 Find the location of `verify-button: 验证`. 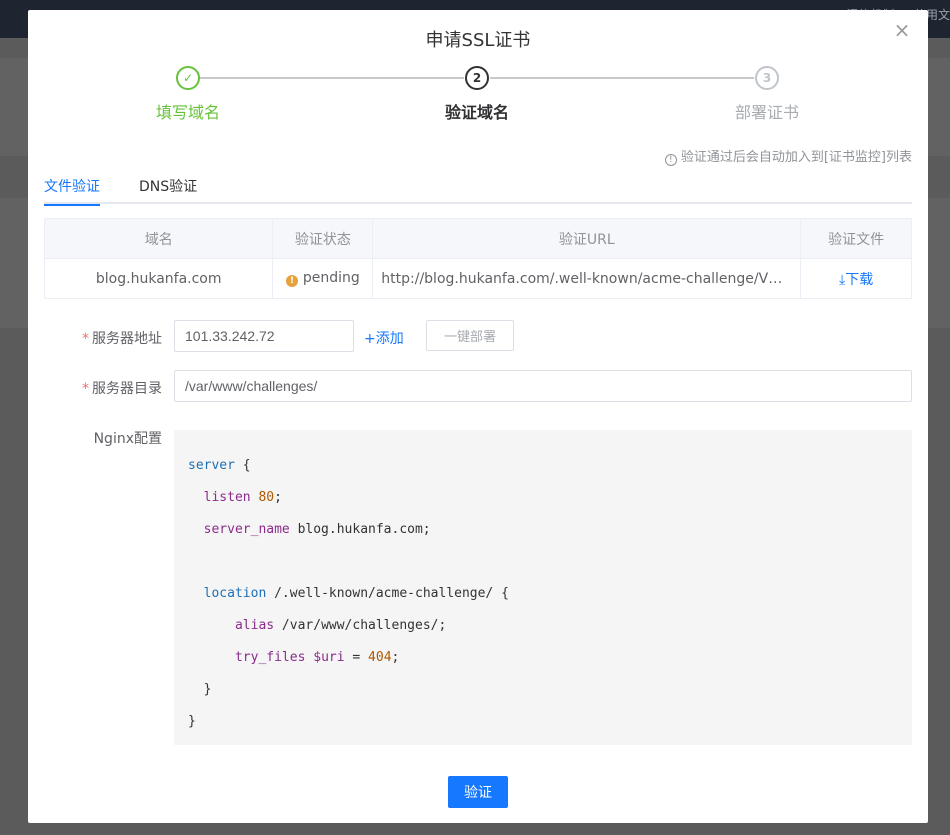

verify-button: 验证 is located at coordinates (478, 792).